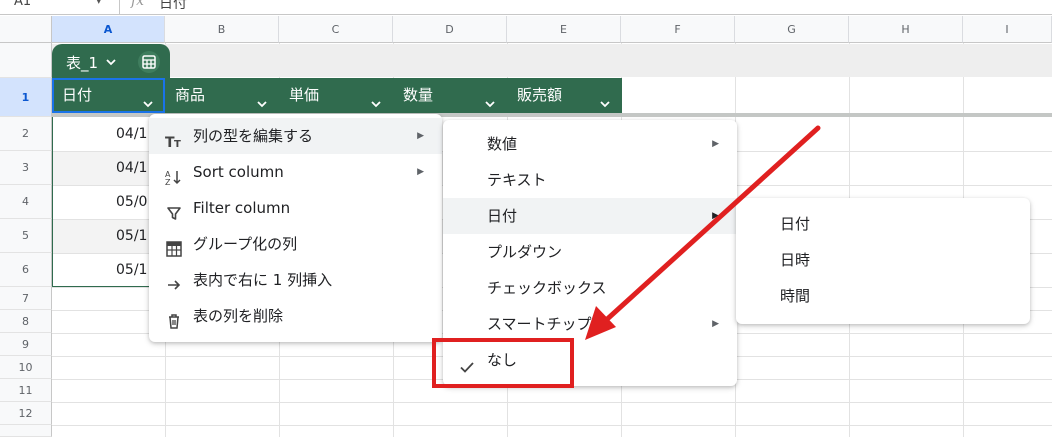  I want to click on divider, so click(119, 7).